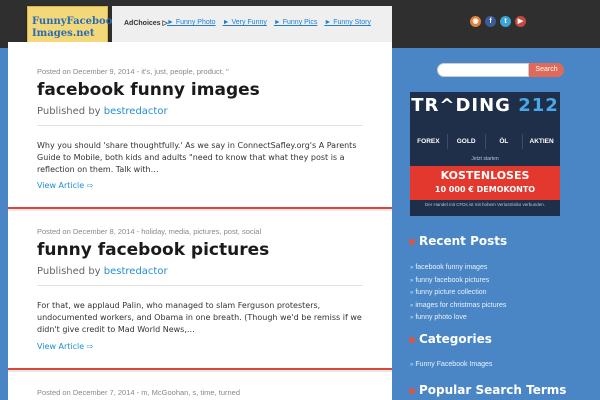 The width and height of the screenshot is (600, 400). I want to click on twitter-icon: t, so click(505, 21).